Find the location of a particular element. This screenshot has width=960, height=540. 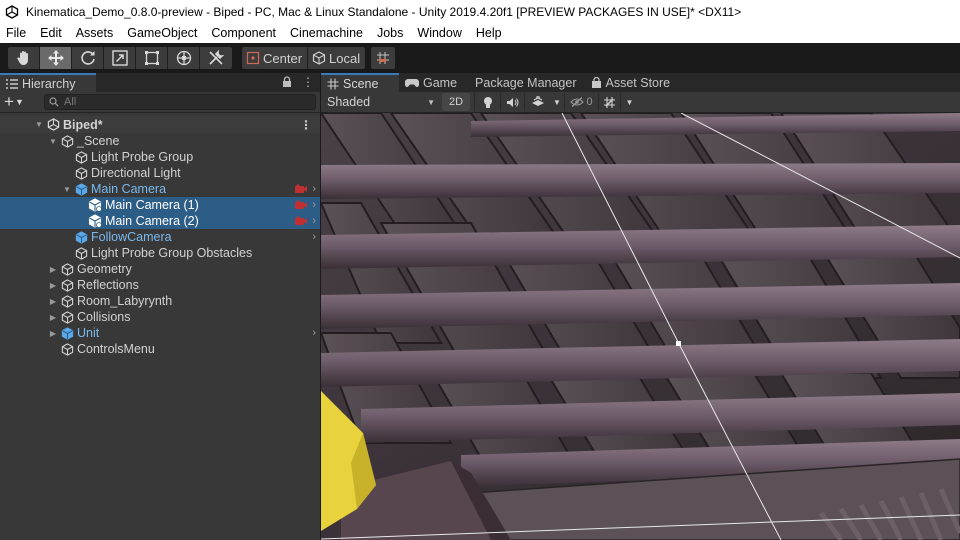

tab-asset-store: Asset Store is located at coordinates (632, 82).